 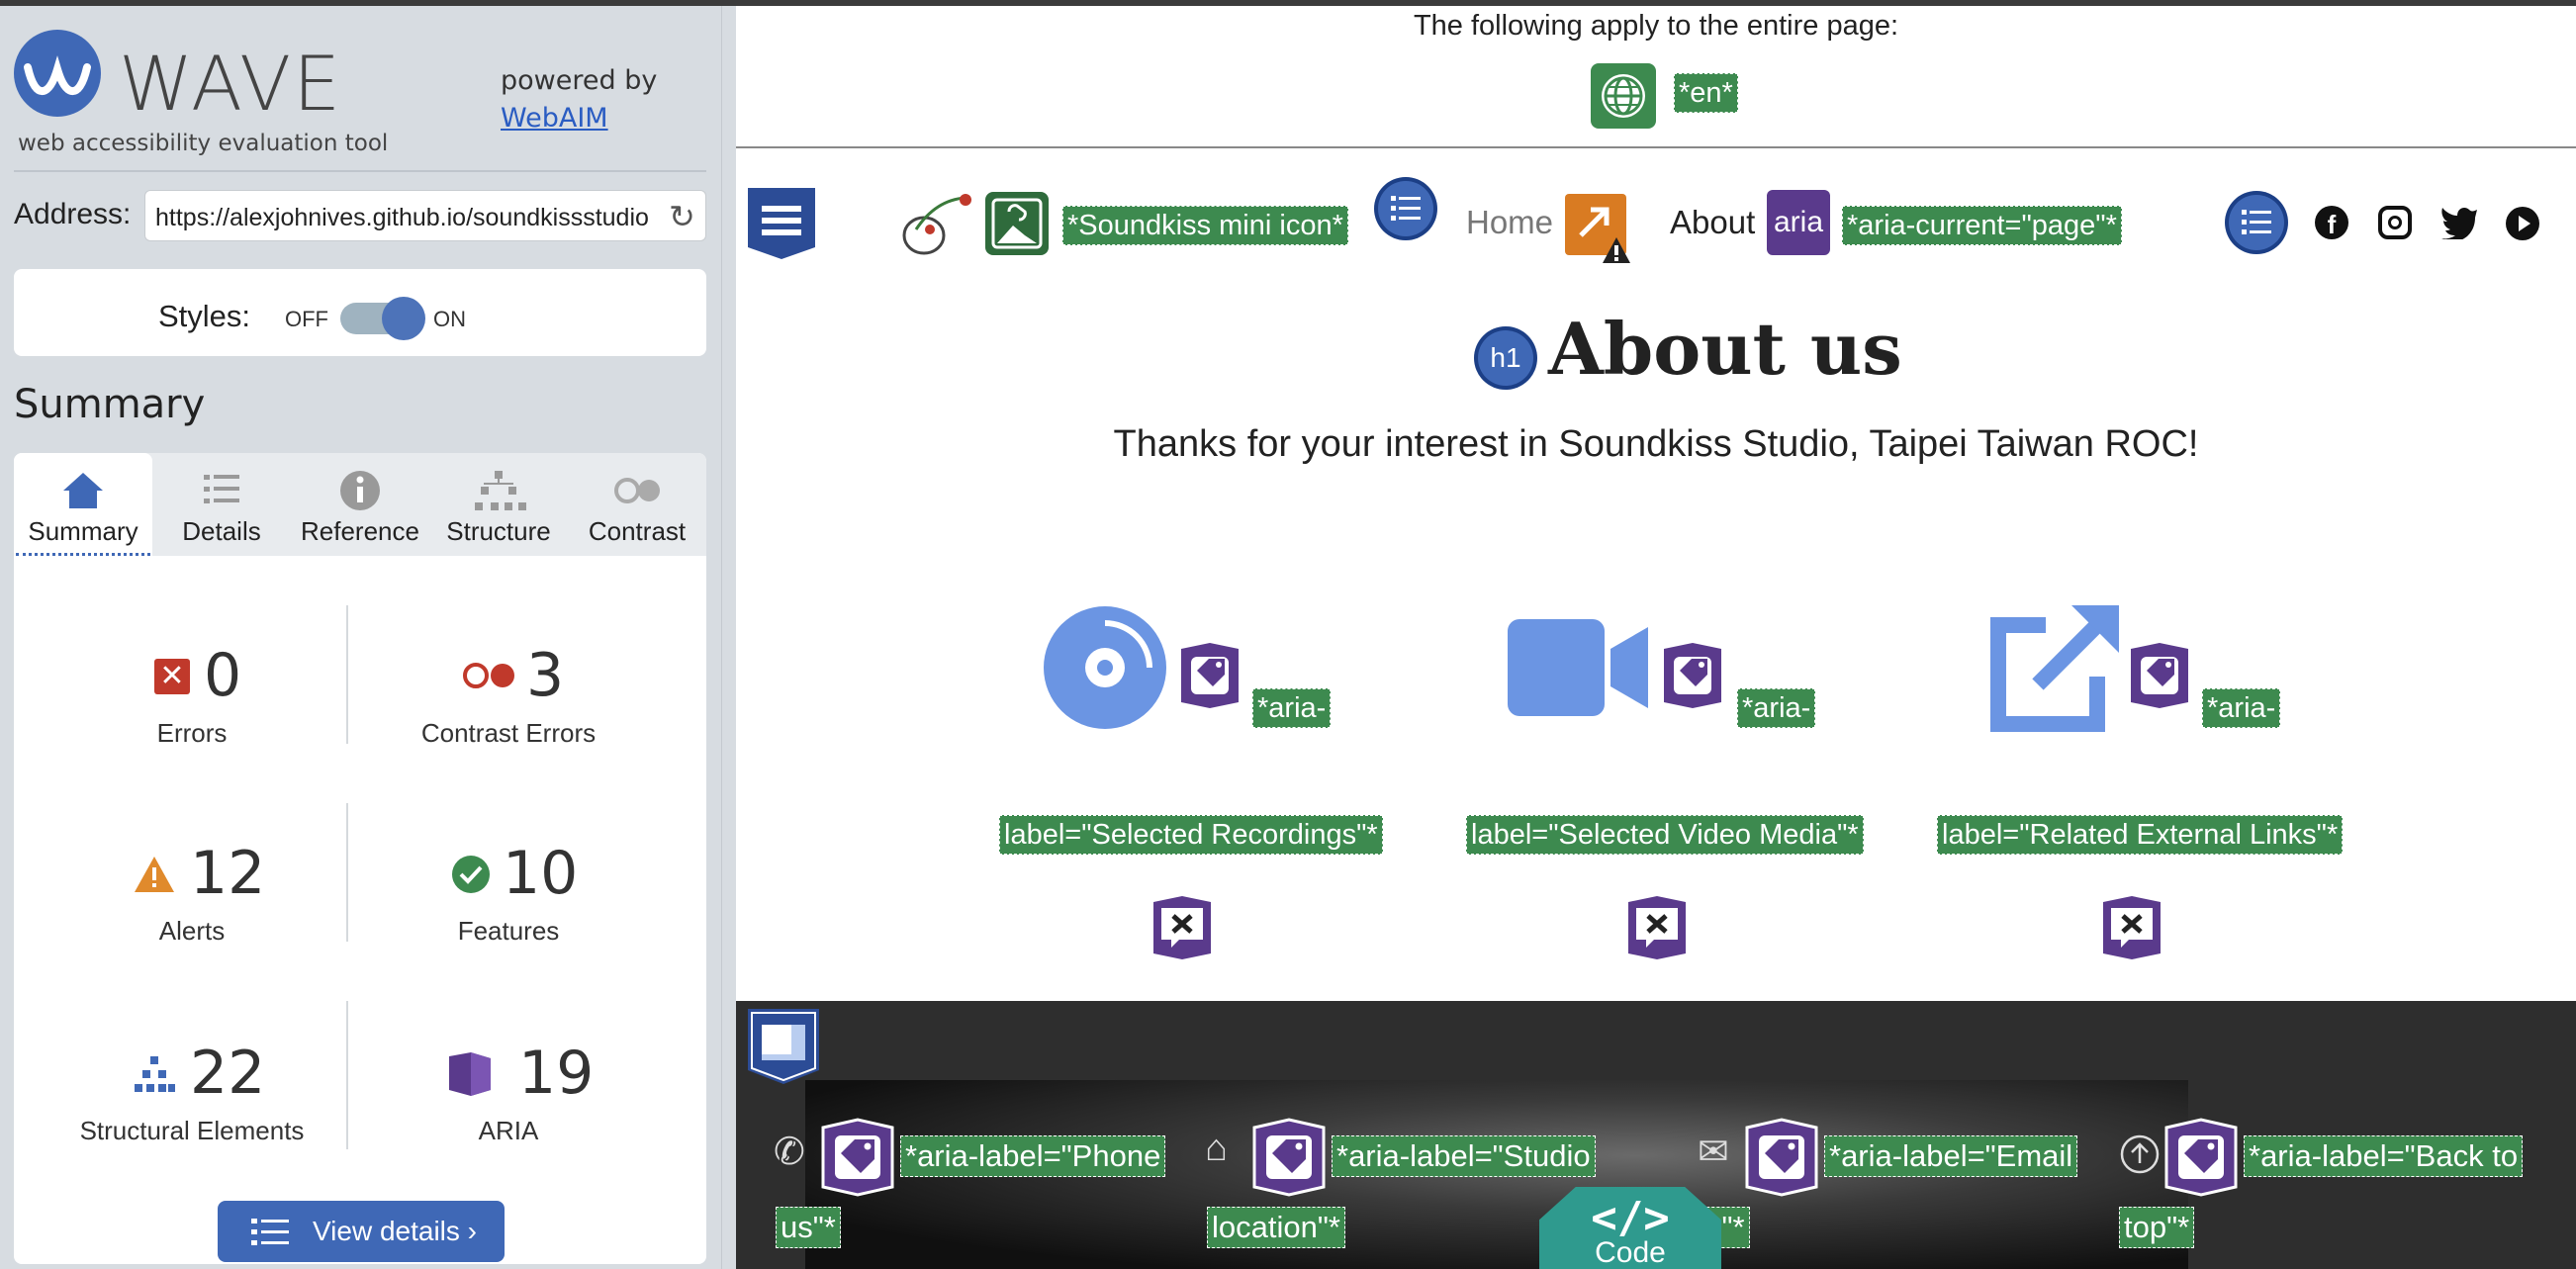 What do you see at coordinates (1951, 1156) in the screenshot?
I see `footer-aria-label-top: *aria-label="Email` at bounding box center [1951, 1156].